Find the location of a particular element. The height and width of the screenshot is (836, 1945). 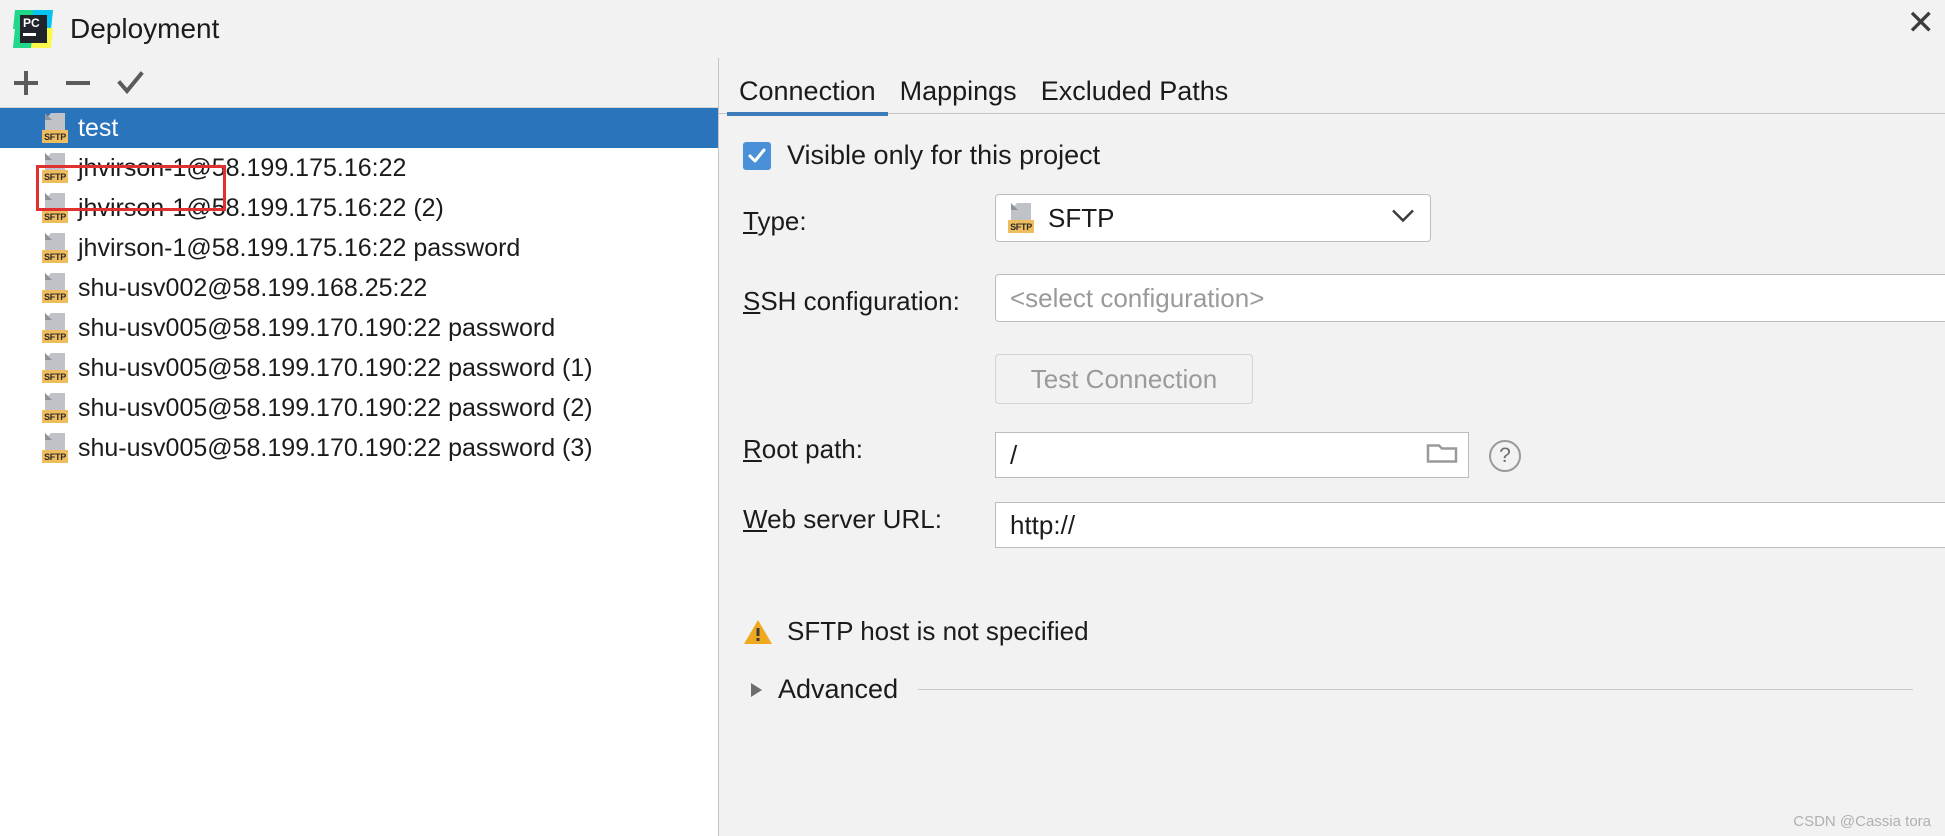

server-list-toolbar is located at coordinates (359, 83).